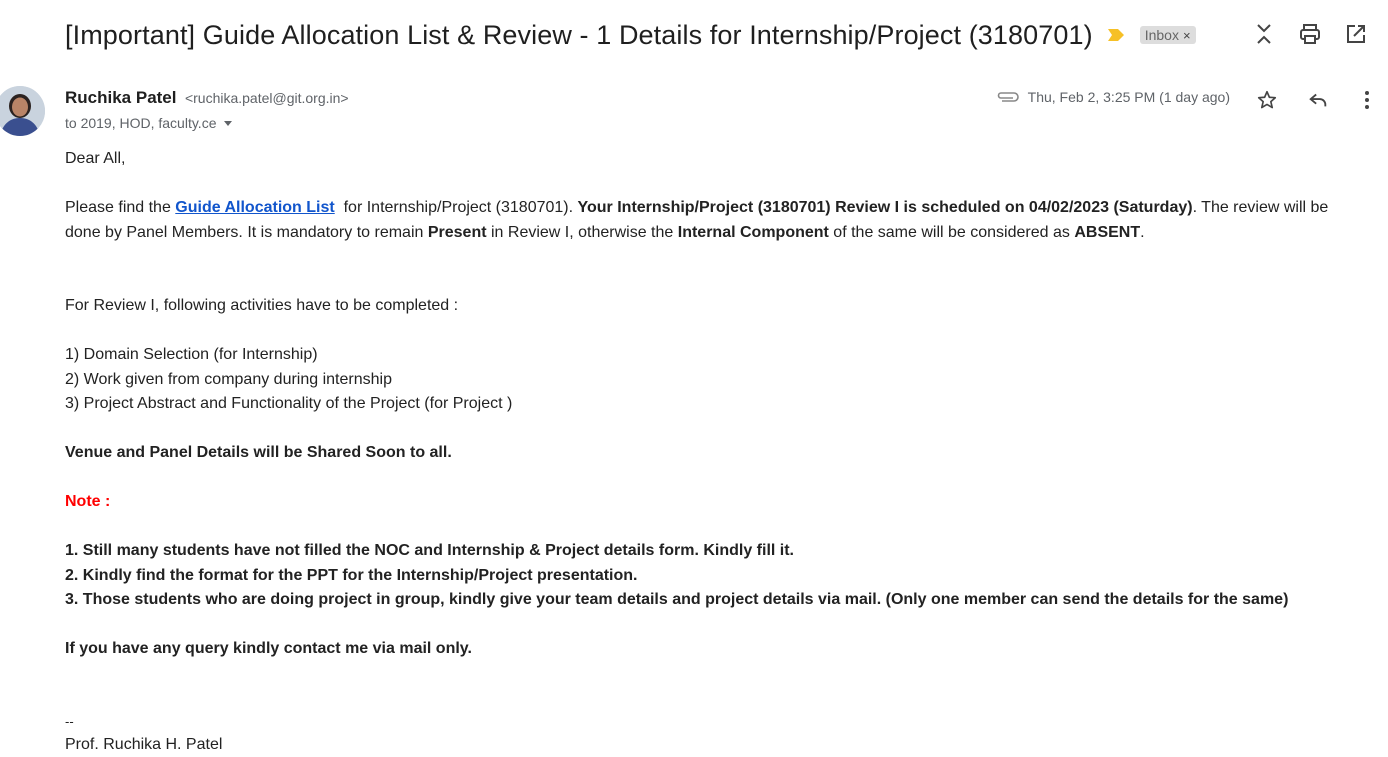 This screenshot has height=757, width=1388. Describe the element at coordinates (191, 354) in the screenshot. I see `activity-item: 1) Domain Selection (for Internship)` at that location.